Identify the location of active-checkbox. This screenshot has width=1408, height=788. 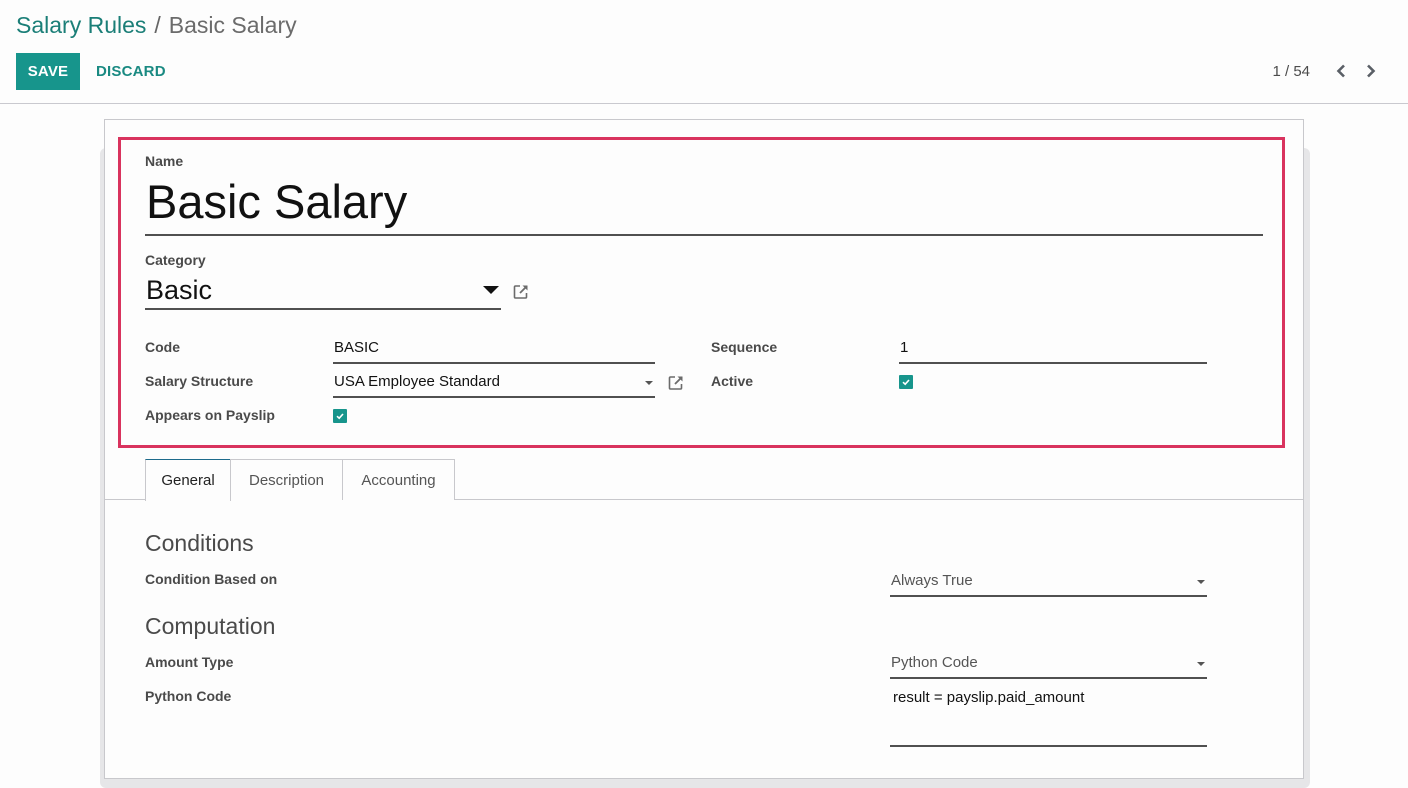
(906, 382).